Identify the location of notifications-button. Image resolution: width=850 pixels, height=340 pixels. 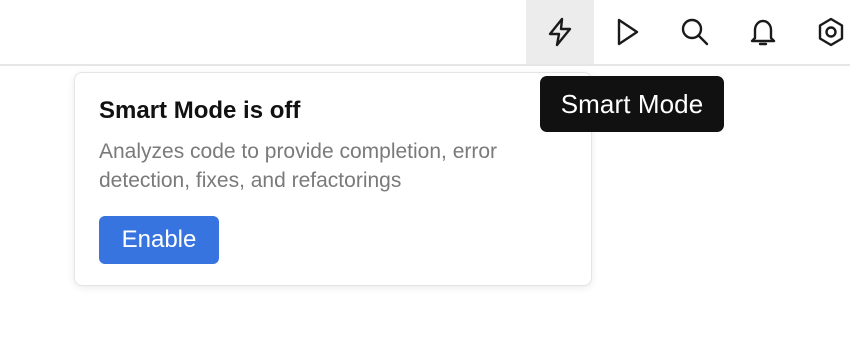
(763, 32).